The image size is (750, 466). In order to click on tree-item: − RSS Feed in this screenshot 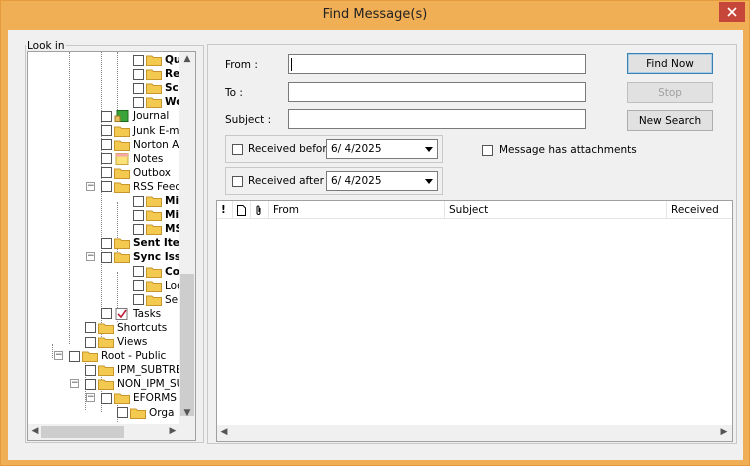, I will do `click(133, 187)`.